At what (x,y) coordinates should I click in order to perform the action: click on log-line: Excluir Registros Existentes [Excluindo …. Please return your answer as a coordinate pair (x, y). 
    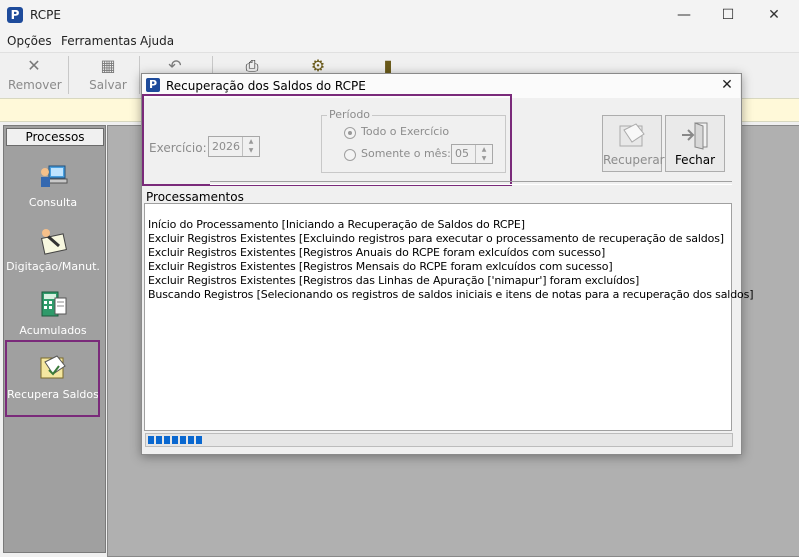
    Looking at the image, I should click on (436, 238).